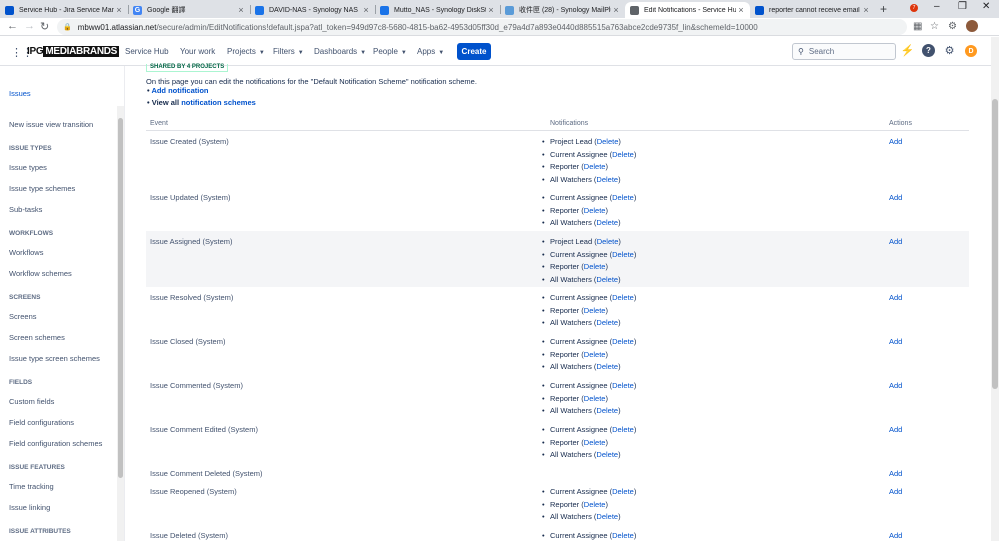 This screenshot has width=999, height=541. Describe the element at coordinates (44, 26) in the screenshot. I see `reload-icon: ↻` at that location.